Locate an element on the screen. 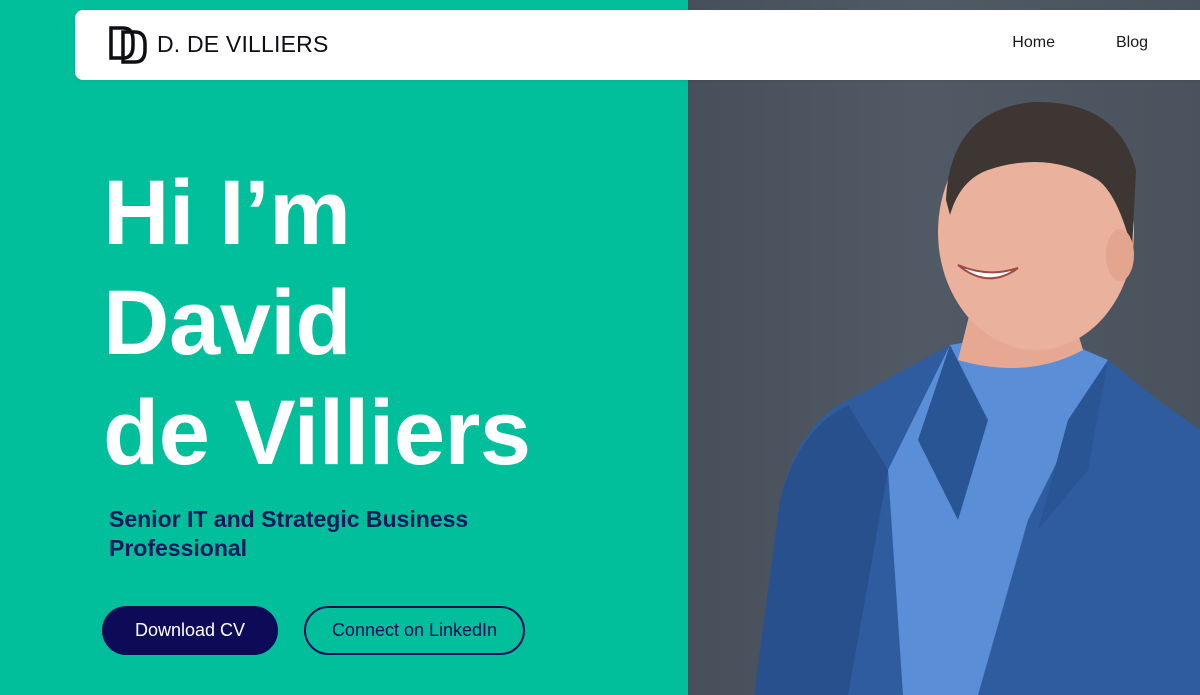 The height and width of the screenshot is (695, 1200). brand: D. DE VILLIERS is located at coordinates (219, 44).